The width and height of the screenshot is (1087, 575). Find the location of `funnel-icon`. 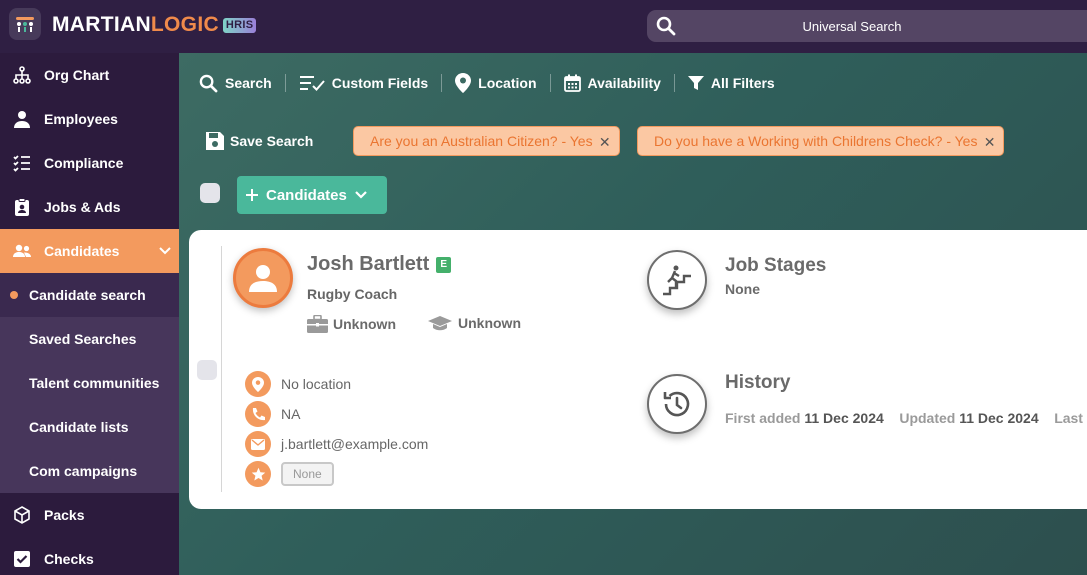

funnel-icon is located at coordinates (695, 83).